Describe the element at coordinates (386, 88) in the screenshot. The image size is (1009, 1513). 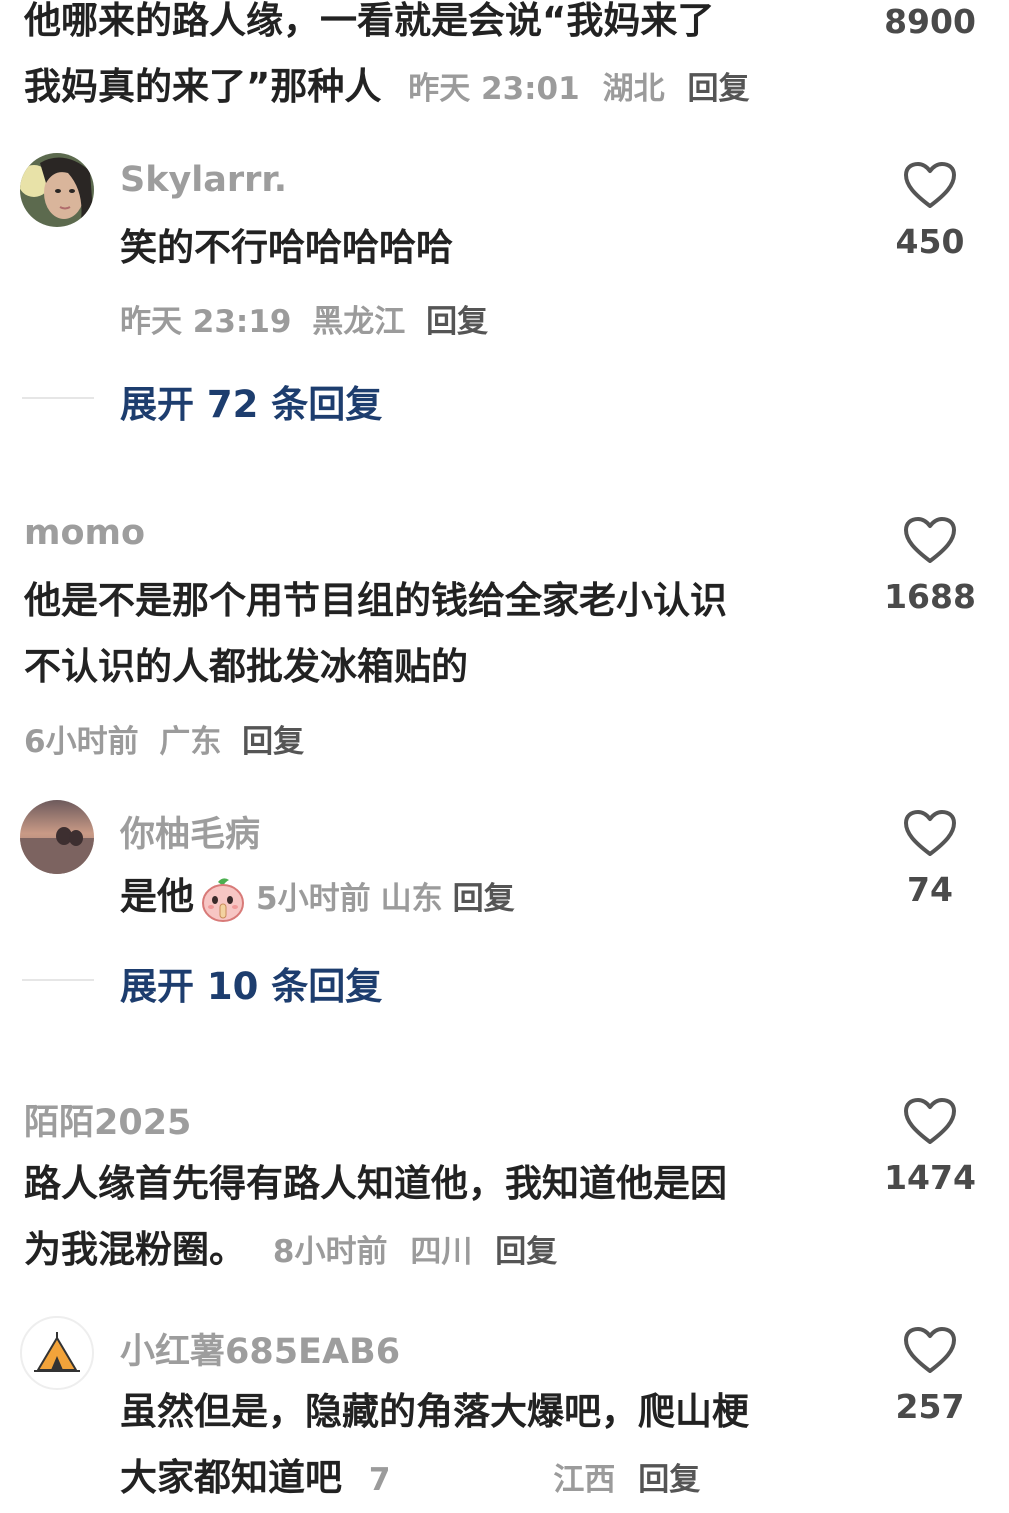
I see `comment-1-text-line-2: 我妈真的来了”那种人 昨天 23:01 湖北 回复` at that location.